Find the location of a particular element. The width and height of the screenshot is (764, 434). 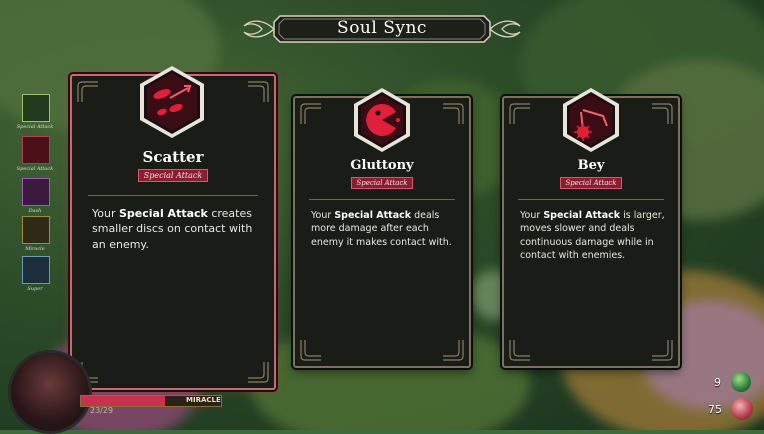

card-title: Gluttony is located at coordinates (382, 165).